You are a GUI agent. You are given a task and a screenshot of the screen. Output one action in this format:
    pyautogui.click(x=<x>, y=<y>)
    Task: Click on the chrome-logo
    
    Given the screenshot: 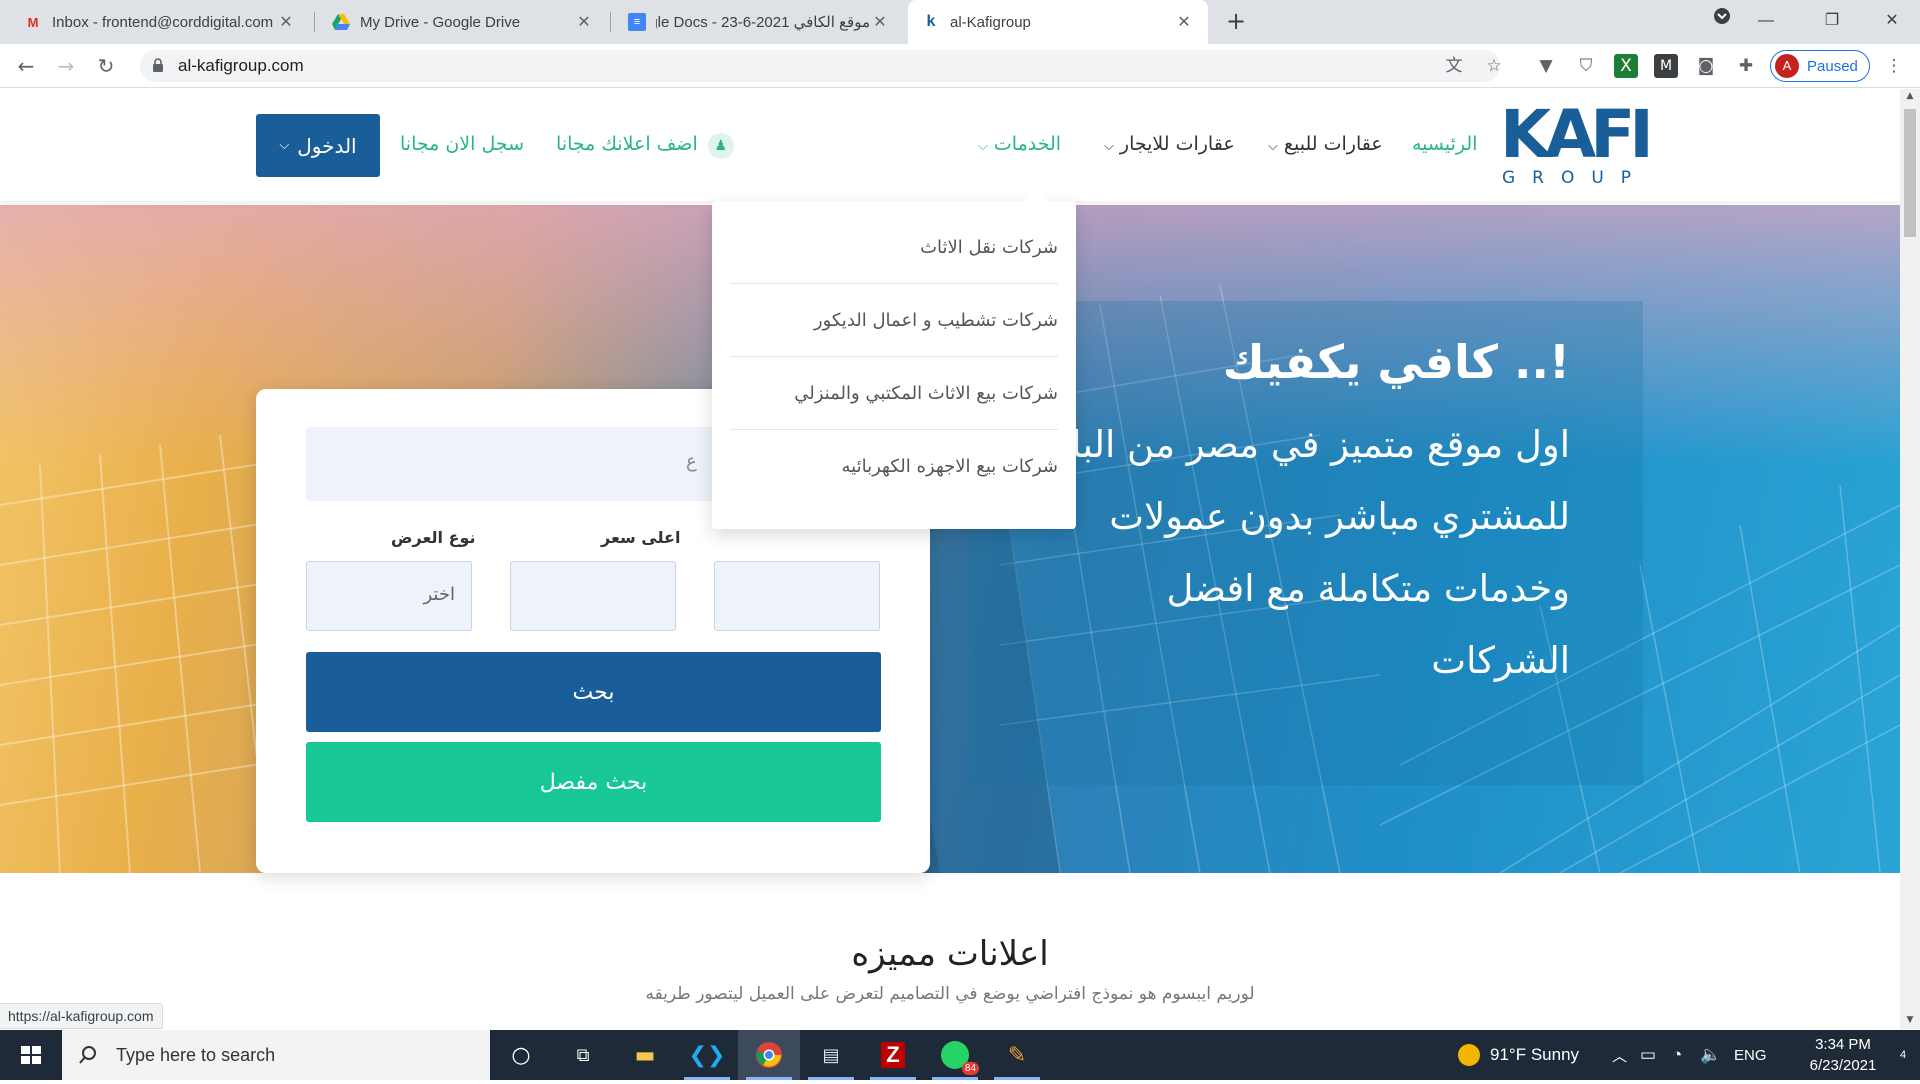 What is the action you would take?
    pyautogui.click(x=769, y=1055)
    